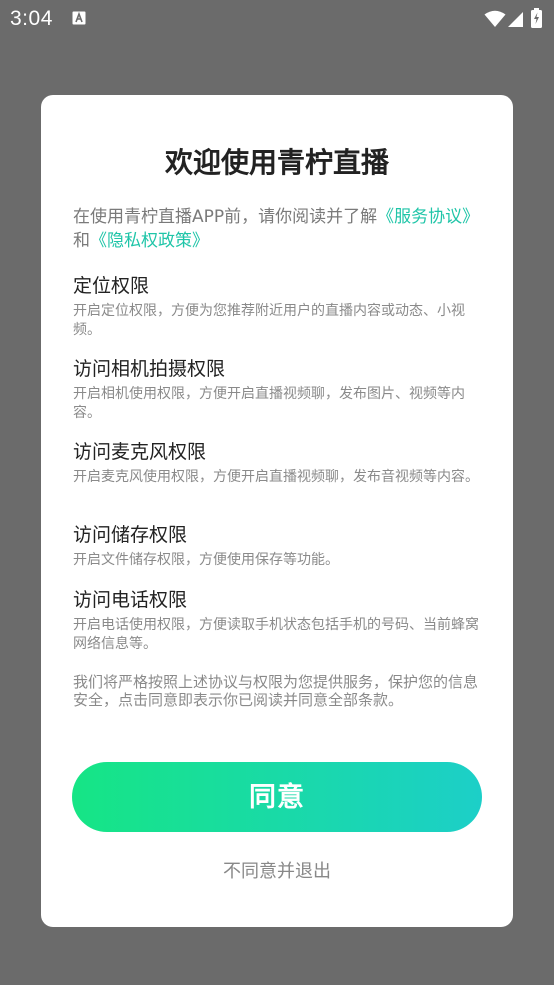 The image size is (554, 985). I want to click on privacy-policy-link: 《隐私权政策》, so click(149, 241).